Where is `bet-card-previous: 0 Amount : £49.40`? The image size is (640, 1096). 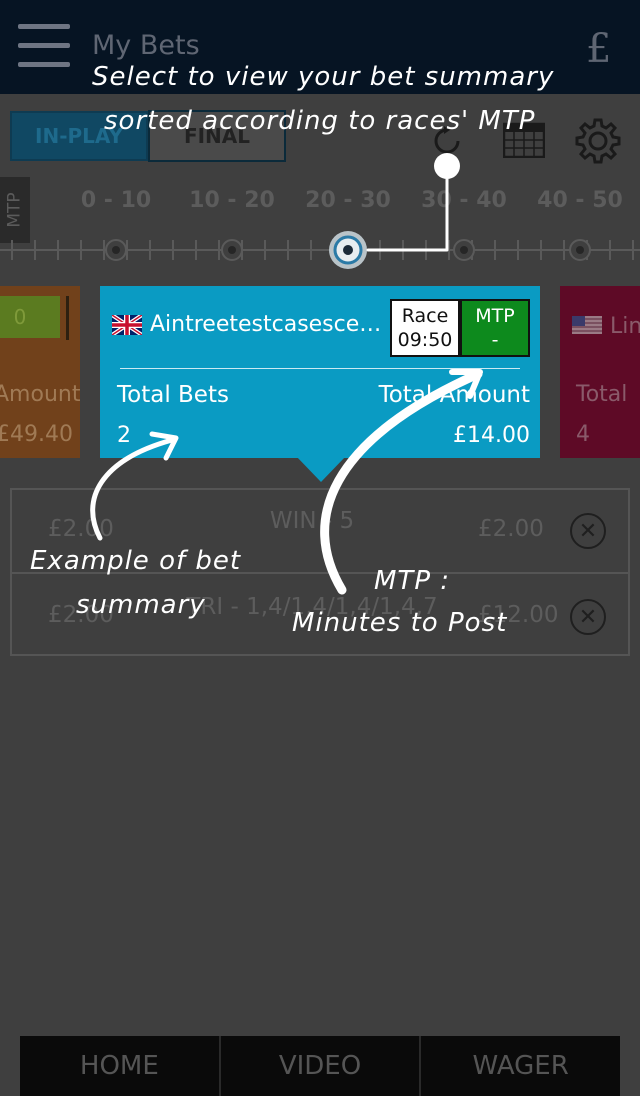
bet-card-previous: 0 Amount : £49.40 is located at coordinates (40, 372).